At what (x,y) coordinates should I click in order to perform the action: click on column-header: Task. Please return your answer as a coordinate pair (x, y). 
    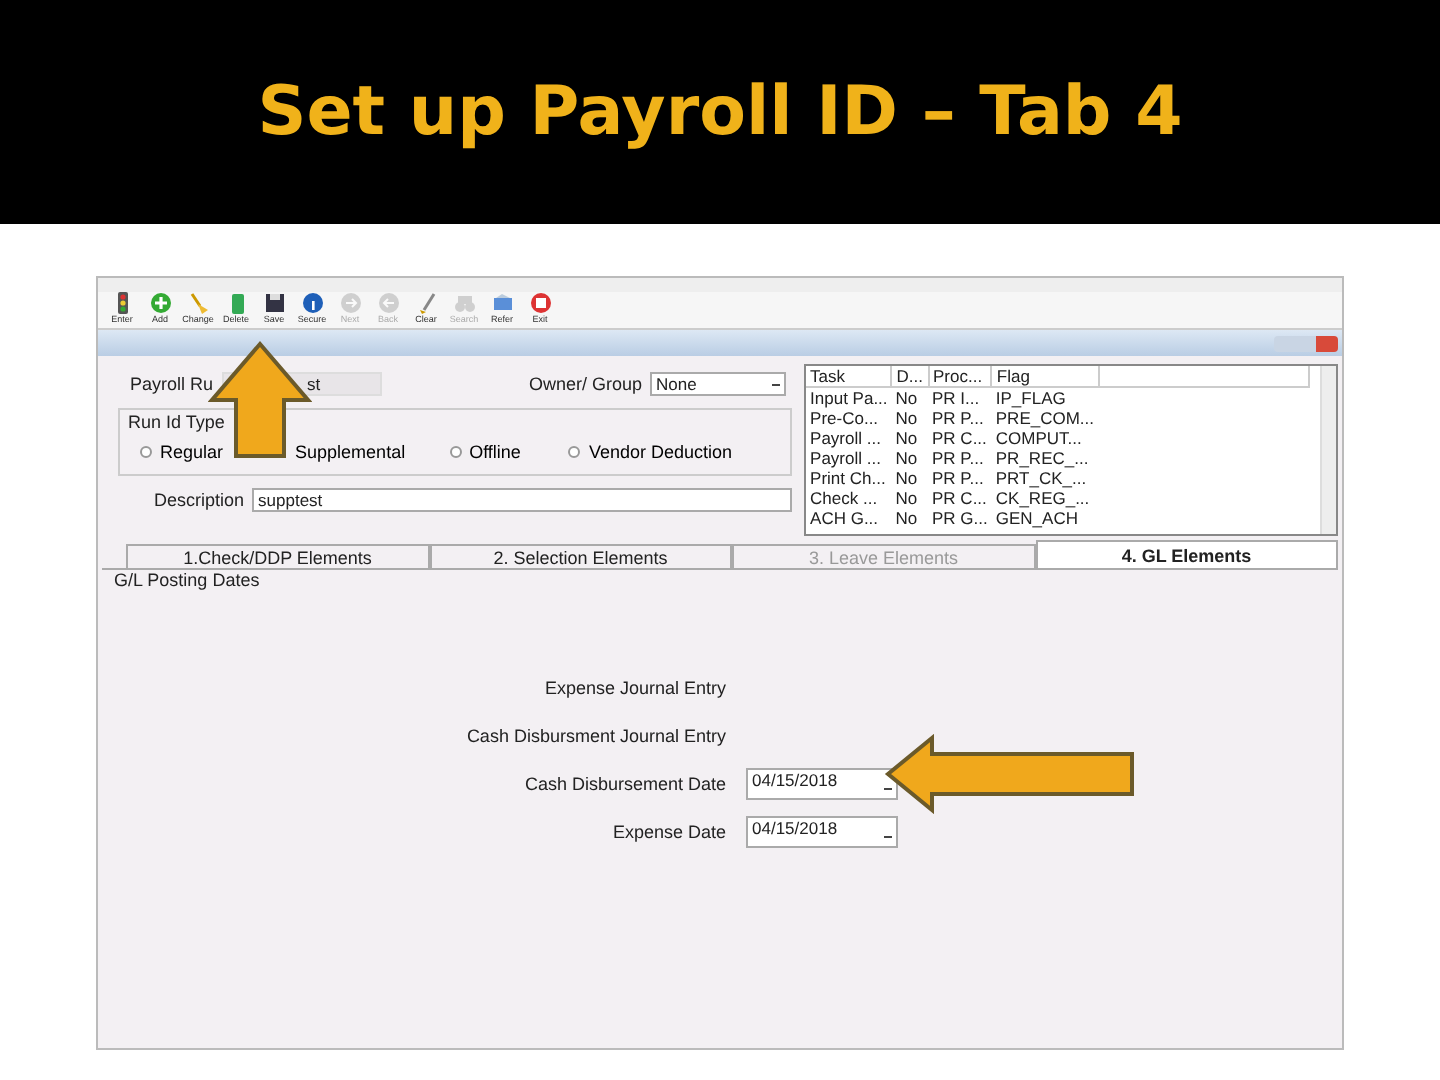
    Looking at the image, I should click on (849, 376).